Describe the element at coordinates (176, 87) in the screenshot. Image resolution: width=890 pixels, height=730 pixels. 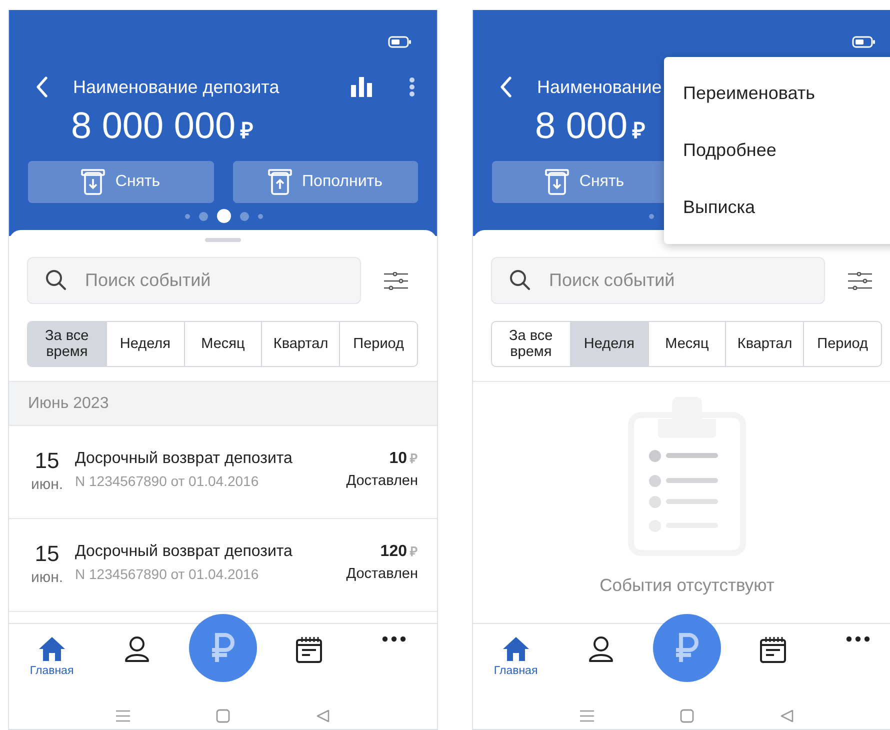
I see `deposit-title: Наименование депозита` at that location.